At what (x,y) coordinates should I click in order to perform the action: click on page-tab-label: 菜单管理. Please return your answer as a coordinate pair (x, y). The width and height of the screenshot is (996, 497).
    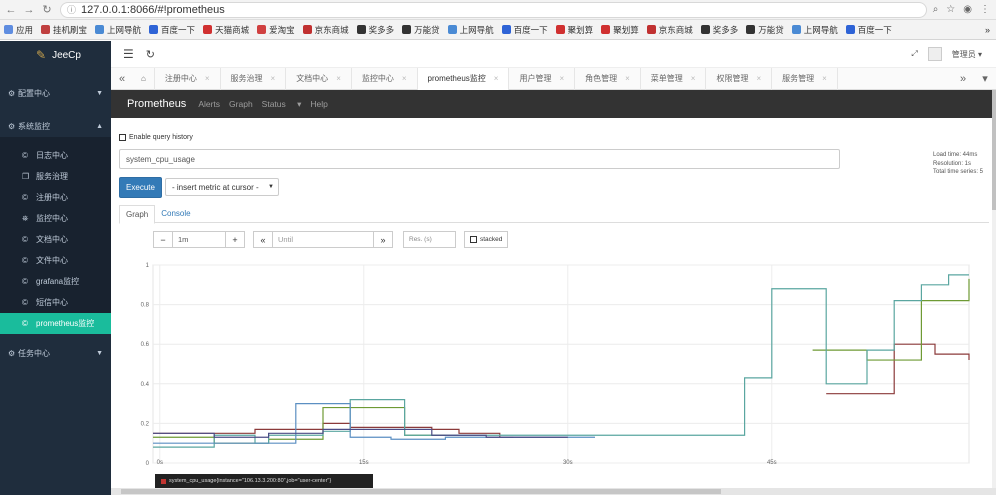
    Looking at the image, I should click on (666, 78).